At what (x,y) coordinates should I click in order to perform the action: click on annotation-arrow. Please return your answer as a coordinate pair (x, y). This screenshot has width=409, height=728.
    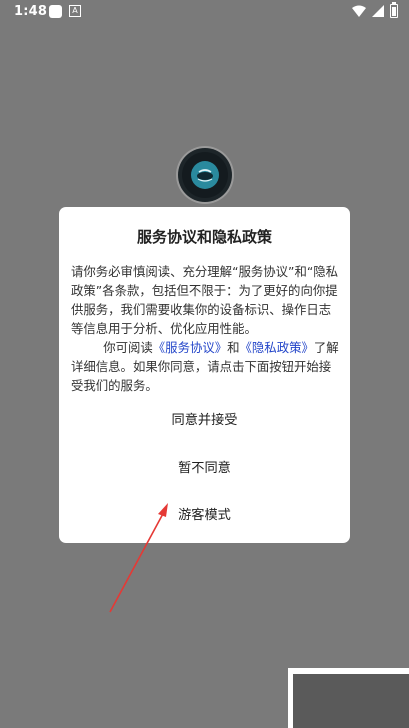
    Looking at the image, I should click on (138, 558).